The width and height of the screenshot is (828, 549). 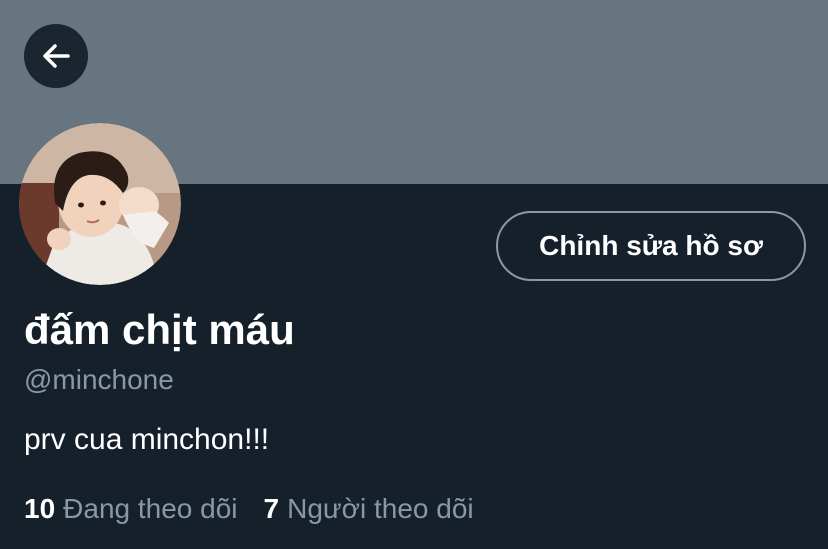 I want to click on followers-label: Người theo dõi, so click(x=380, y=508).